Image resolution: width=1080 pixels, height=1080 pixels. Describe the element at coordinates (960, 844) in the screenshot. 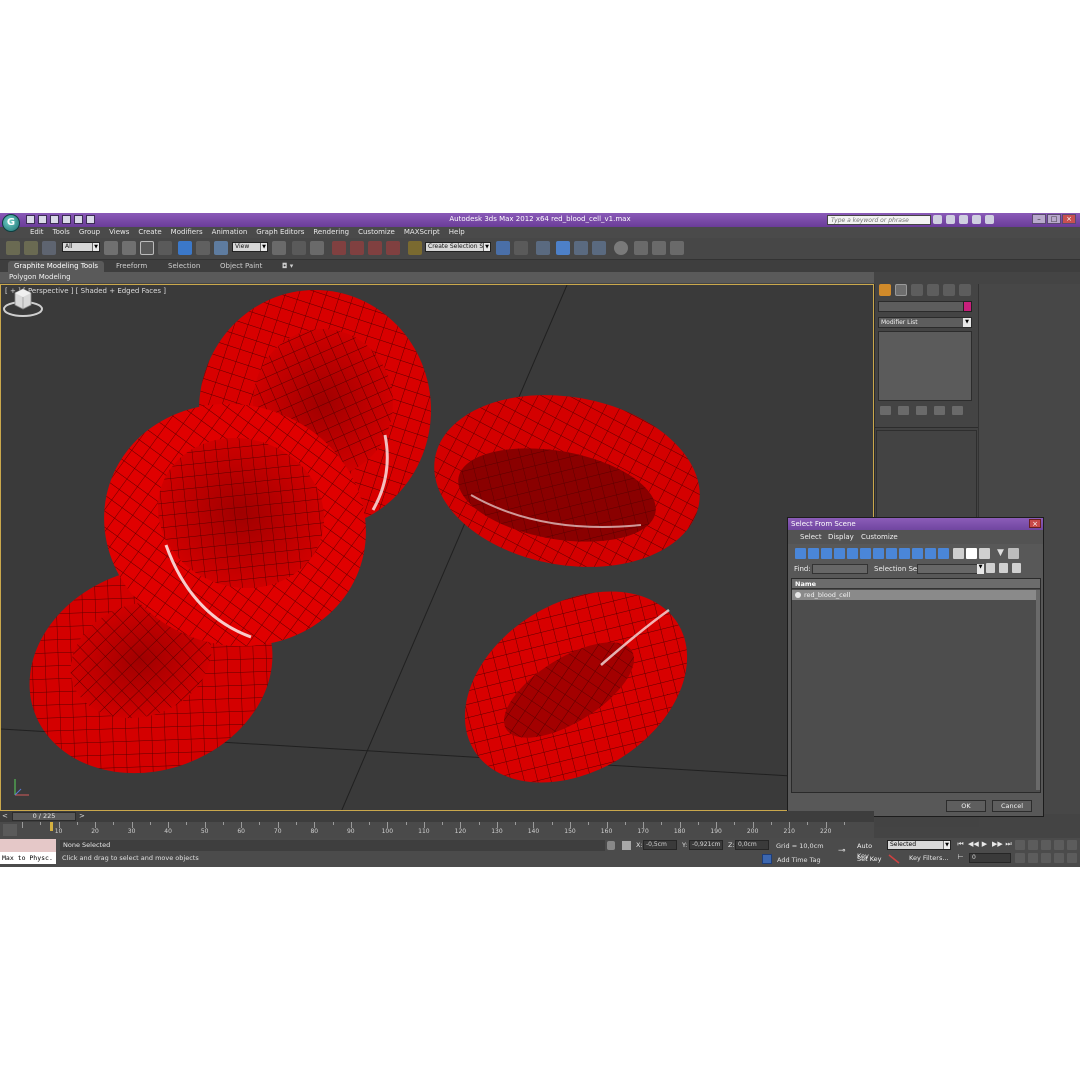

I see `go-to-start-icon: ⏮` at that location.